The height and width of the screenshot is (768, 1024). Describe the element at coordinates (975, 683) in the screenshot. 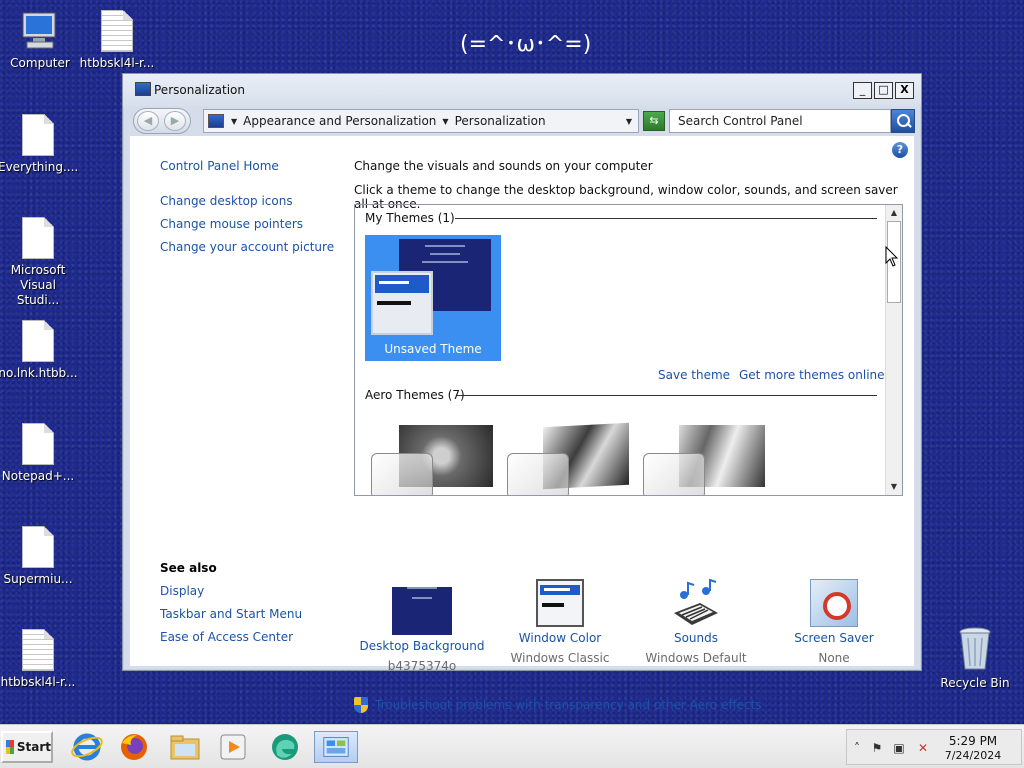

I see `desktop-icon-label: Recycle Bin` at that location.